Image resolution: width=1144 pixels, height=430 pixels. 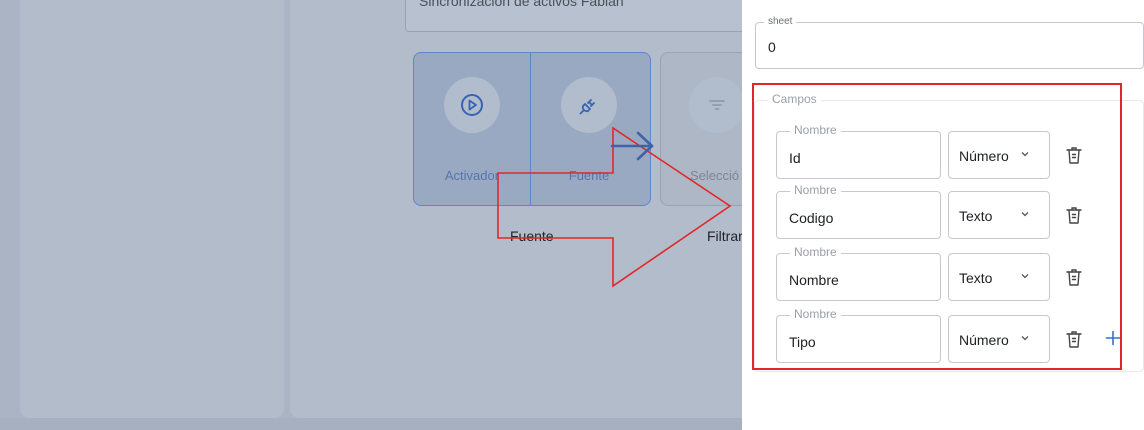 What do you see at coordinates (858, 335) in the screenshot?
I see `field-name-input: Nombre Tipo` at bounding box center [858, 335].